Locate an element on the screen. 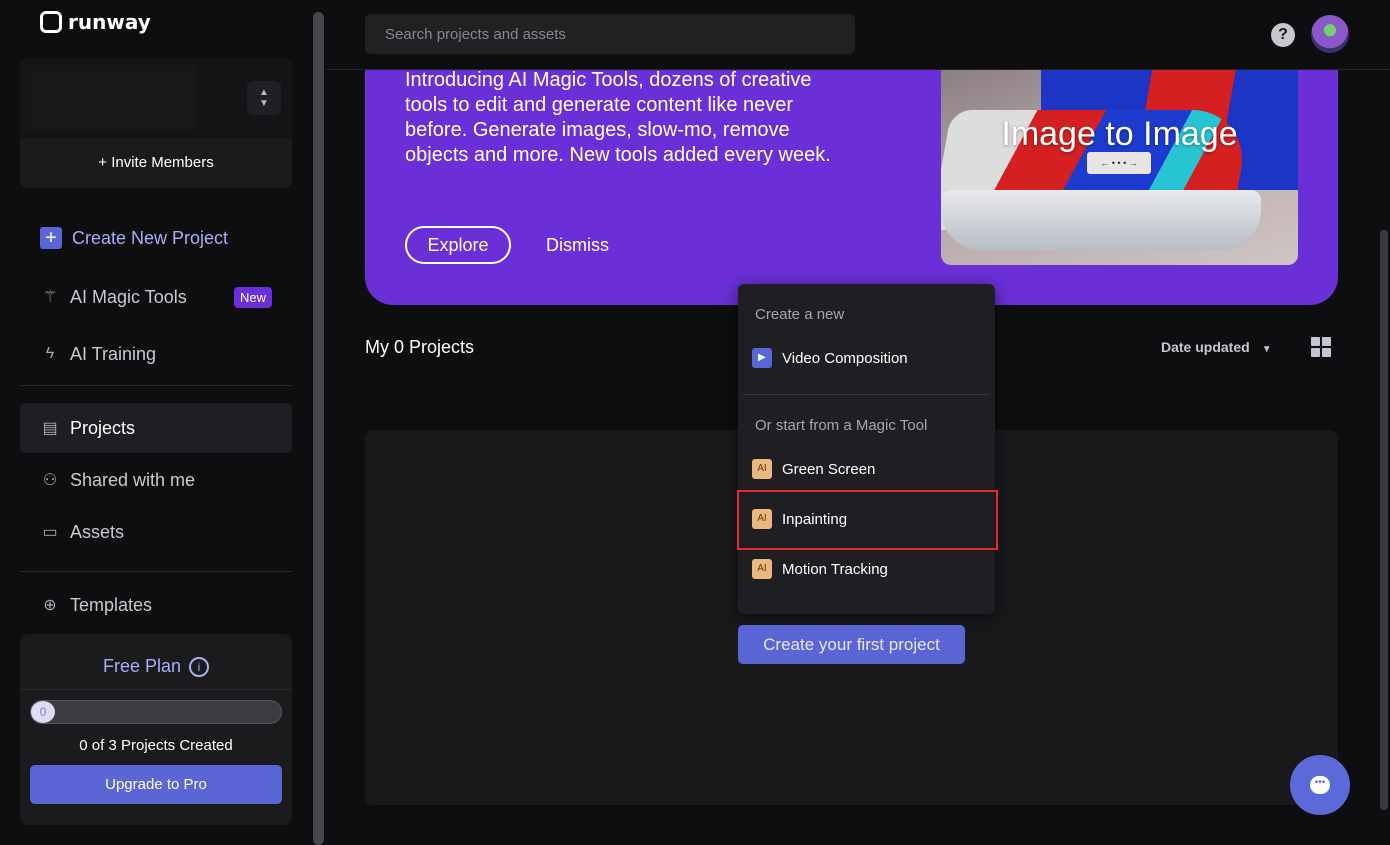  invite-members-button: + Invite Members is located at coordinates (156, 162).